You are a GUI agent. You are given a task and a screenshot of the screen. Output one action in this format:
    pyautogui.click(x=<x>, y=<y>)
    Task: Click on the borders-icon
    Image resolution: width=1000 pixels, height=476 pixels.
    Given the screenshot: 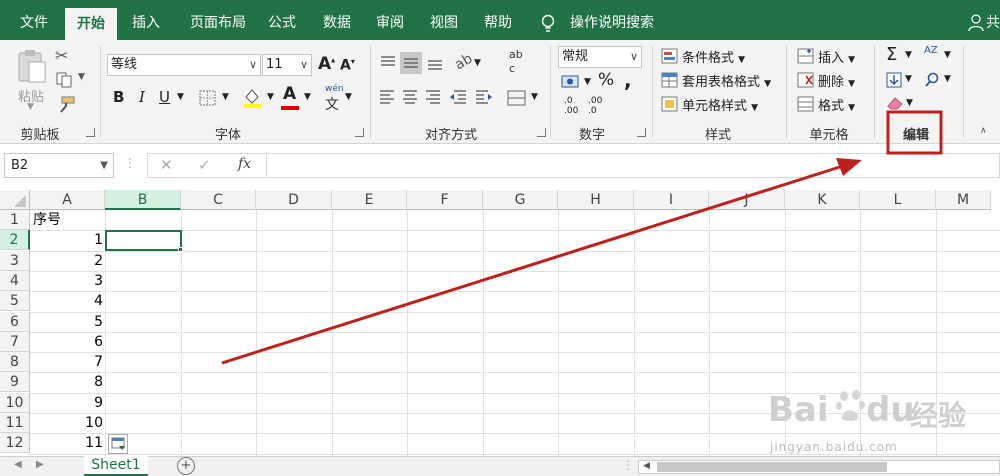 What is the action you would take?
    pyautogui.click(x=208, y=98)
    